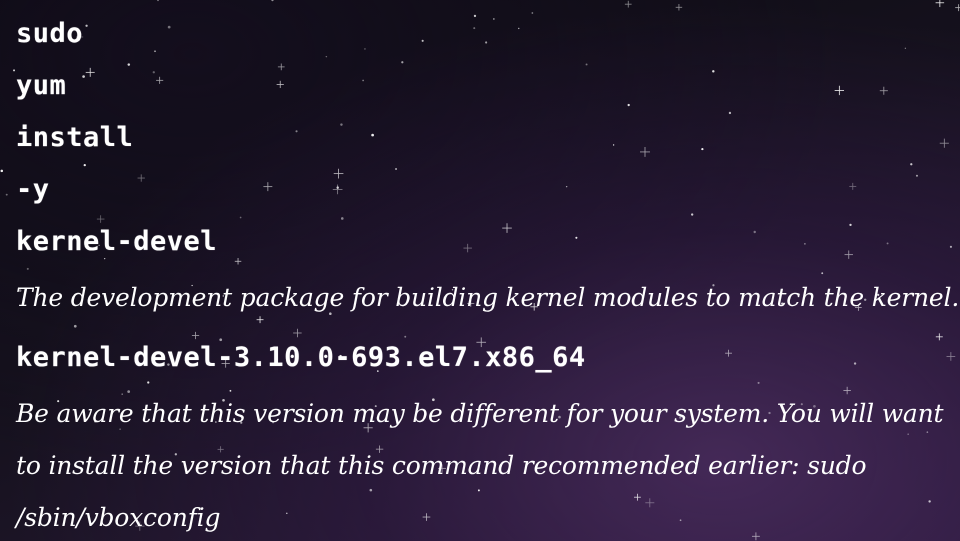  Describe the element at coordinates (117, 241) in the screenshot. I see `command-token-package: kernel-devel` at that location.